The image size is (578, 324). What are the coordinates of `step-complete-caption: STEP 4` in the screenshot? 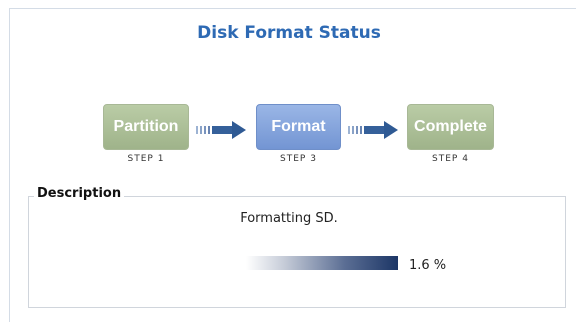 It's located at (450, 159).